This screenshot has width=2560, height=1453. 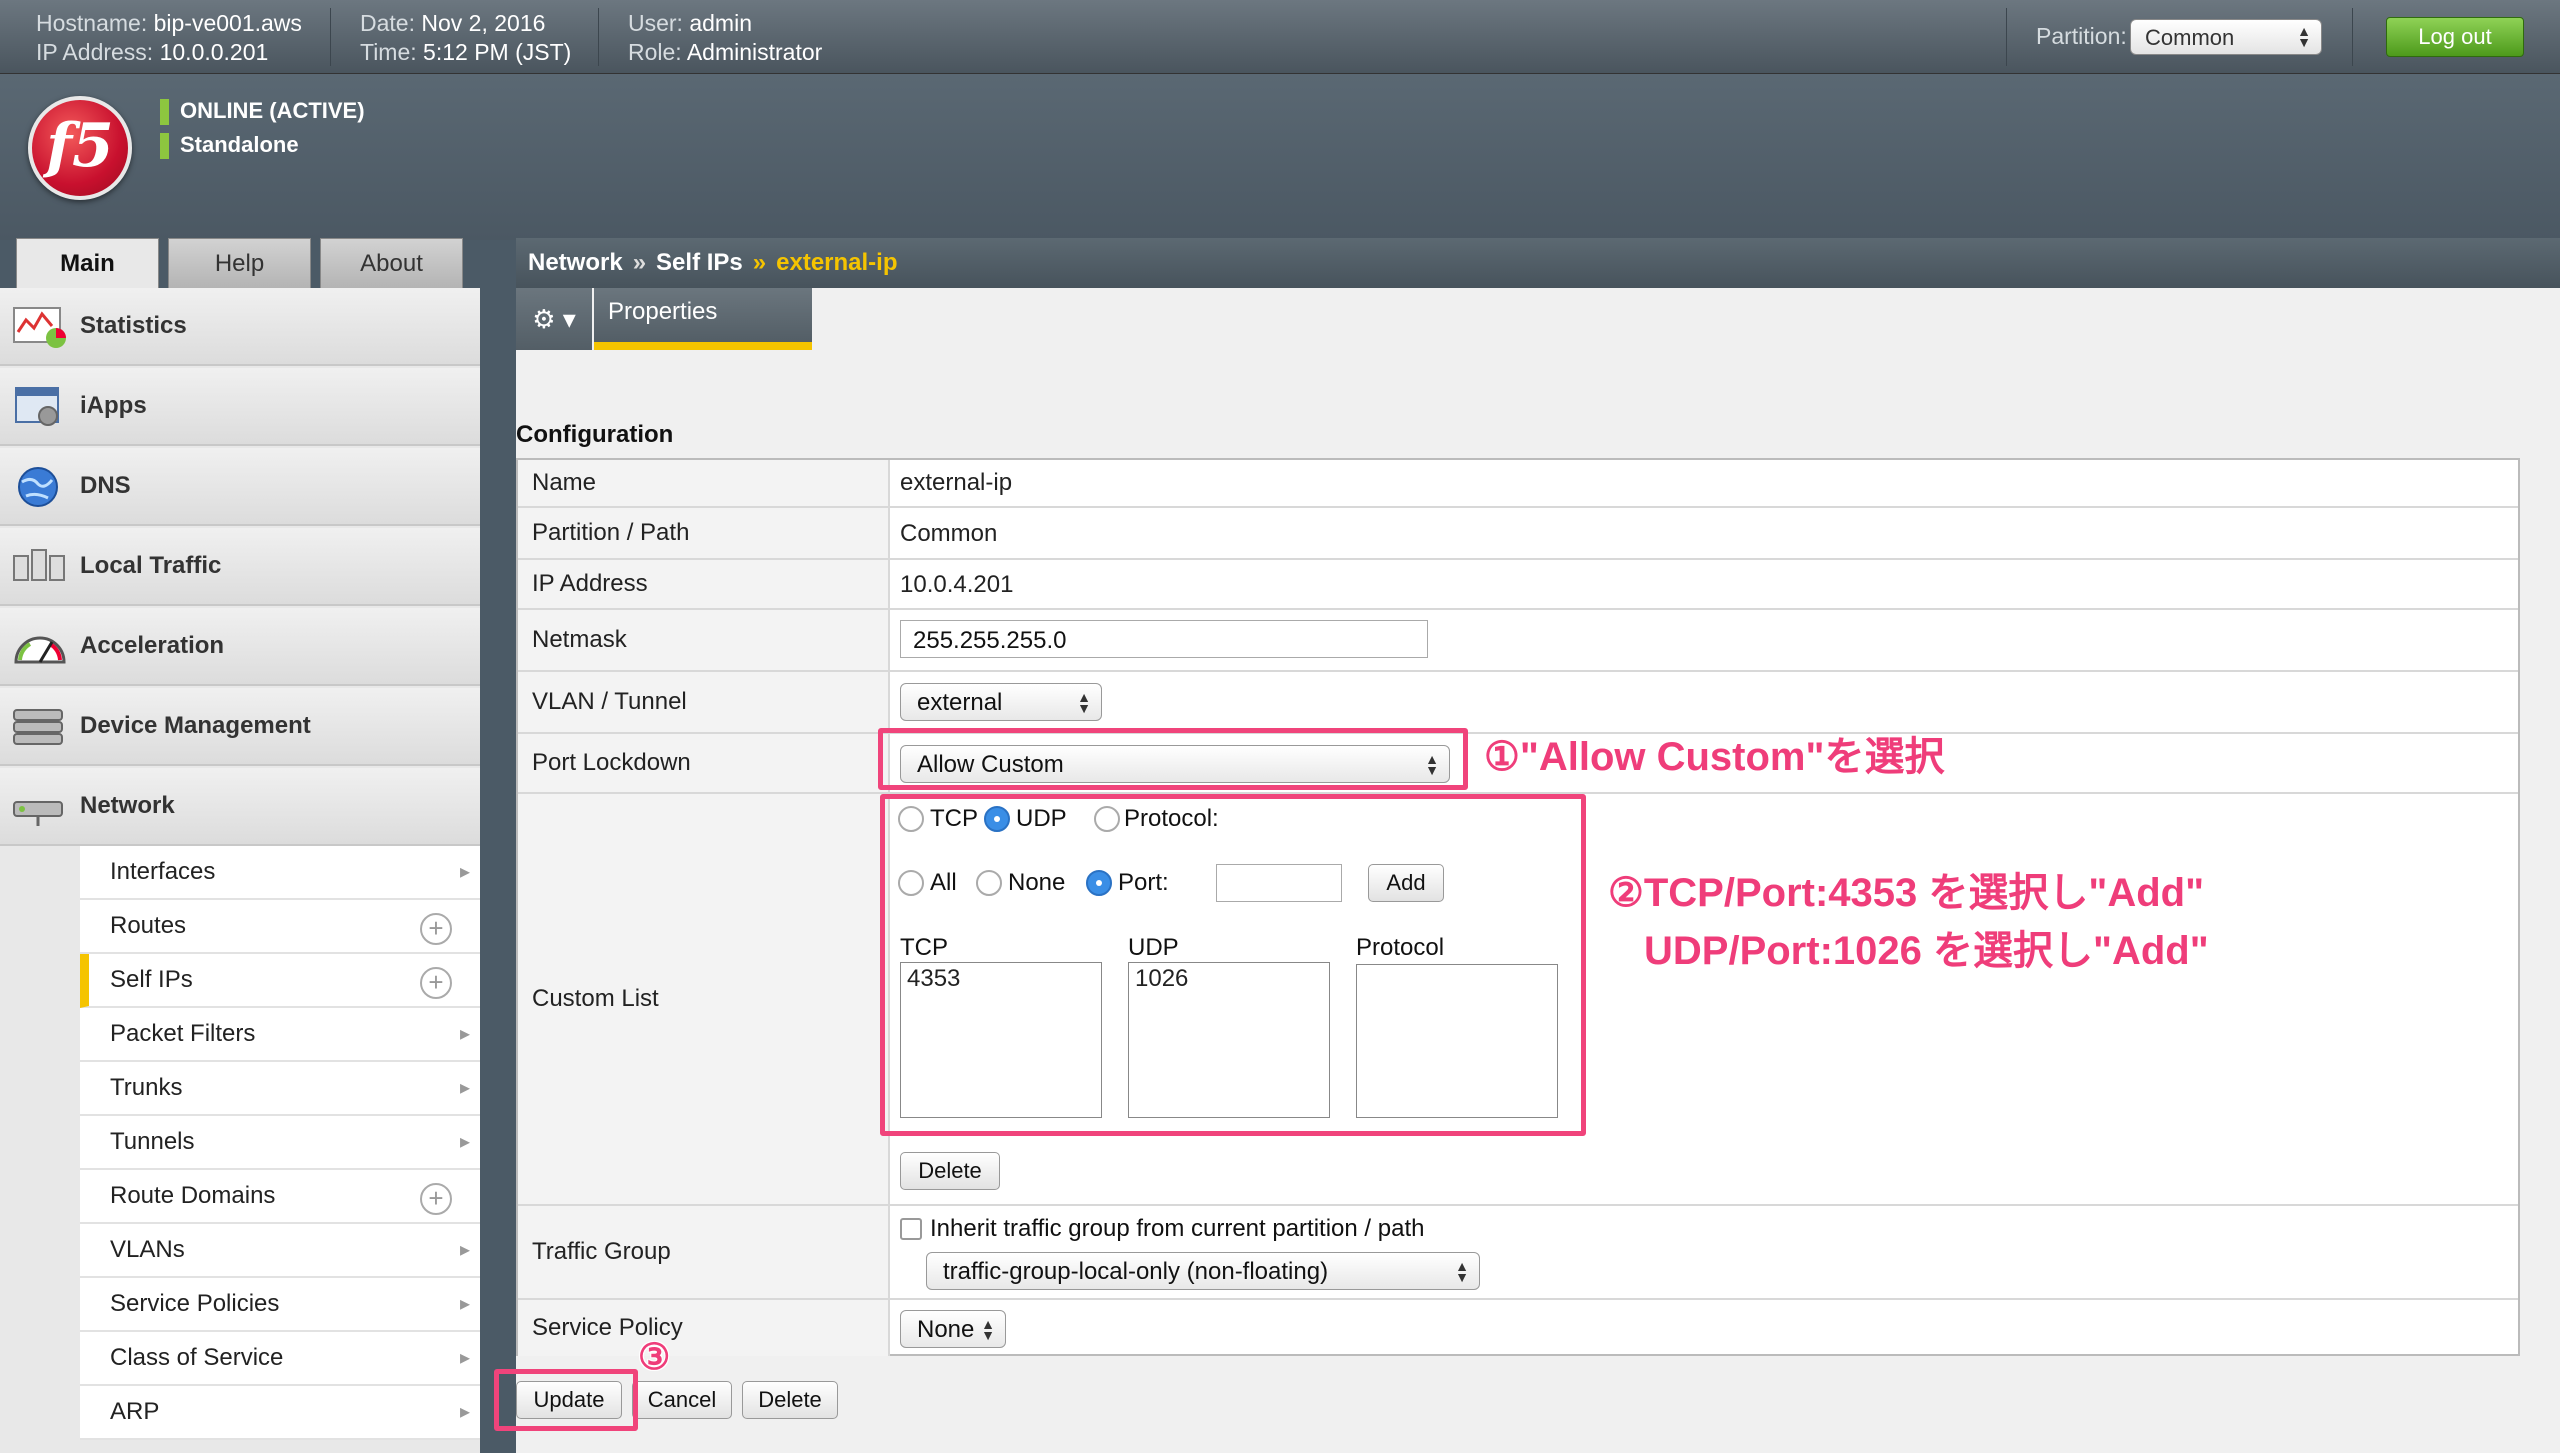 I want to click on delete-entry-button: Delete, so click(x=950, y=1171).